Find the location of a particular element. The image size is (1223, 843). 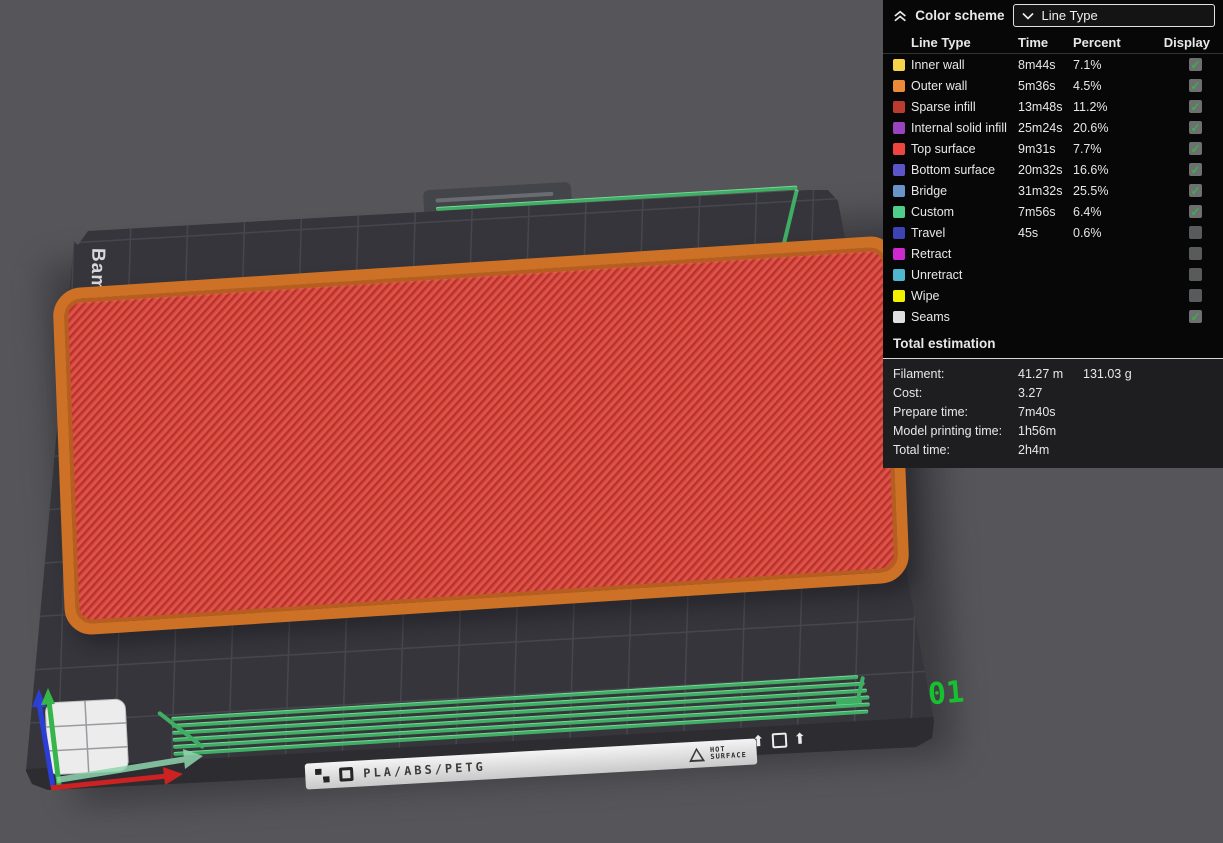

estimation-value: 7m40s is located at coordinates (1037, 411).